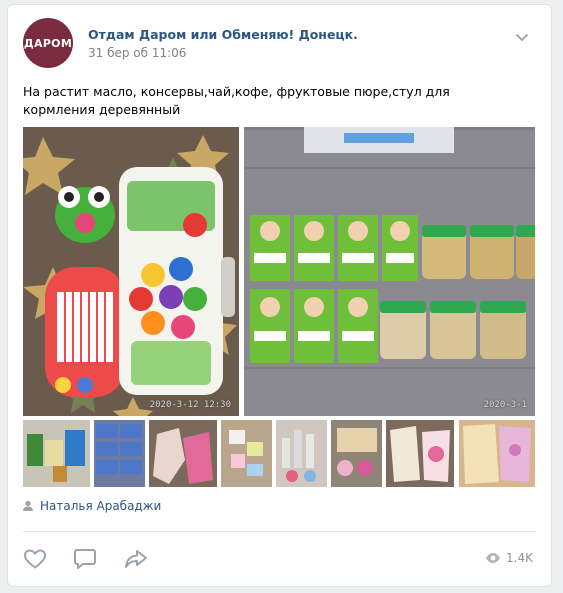 Image resolution: width=563 pixels, height=593 pixels. I want to click on group-avatar: ДАРОМ, so click(48, 43).